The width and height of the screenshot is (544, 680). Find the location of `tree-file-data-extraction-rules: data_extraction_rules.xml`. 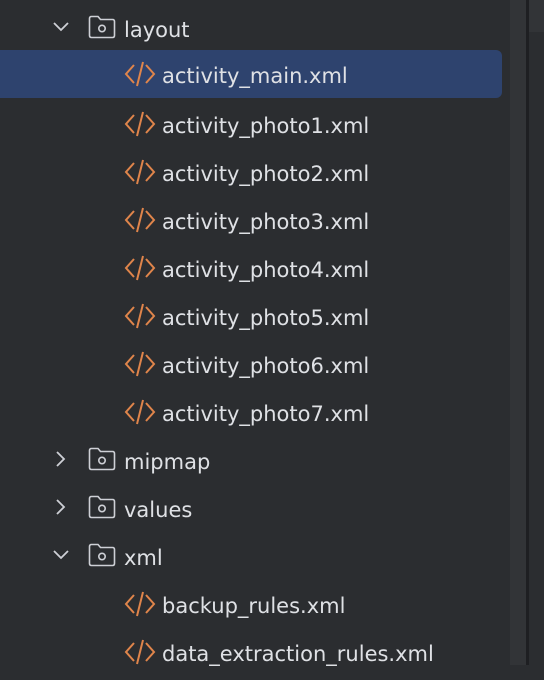

tree-file-data-extraction-rules: data_extraction_rules.xml is located at coordinates (251, 652).